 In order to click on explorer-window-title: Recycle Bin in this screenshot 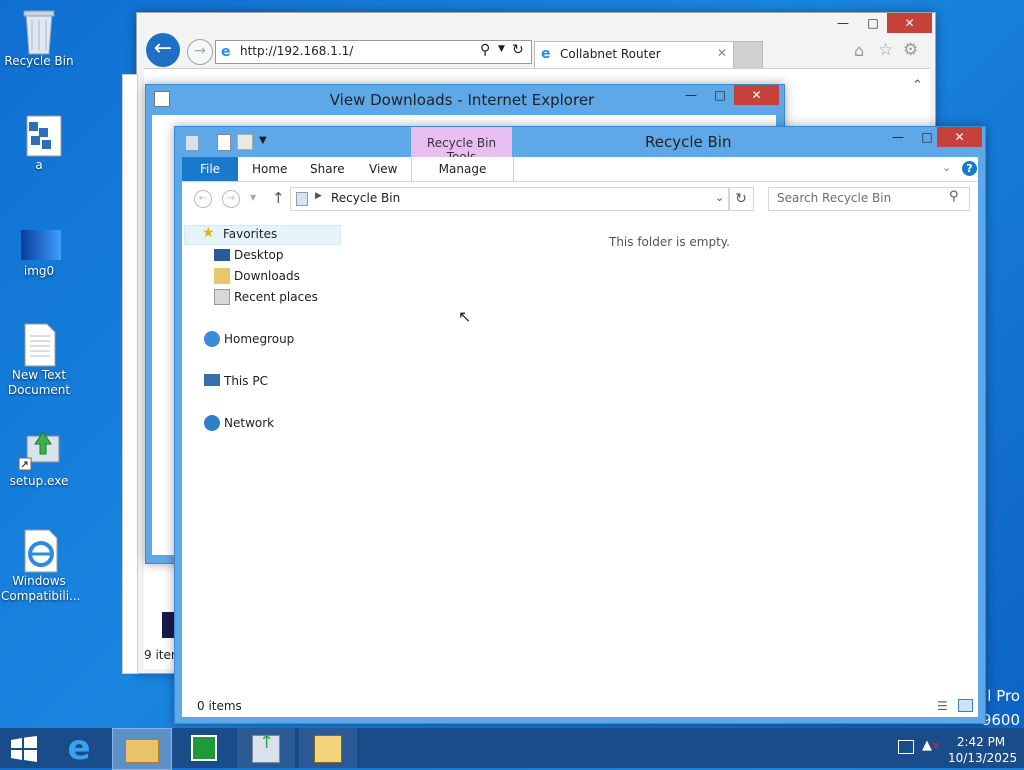, I will do `click(688, 142)`.